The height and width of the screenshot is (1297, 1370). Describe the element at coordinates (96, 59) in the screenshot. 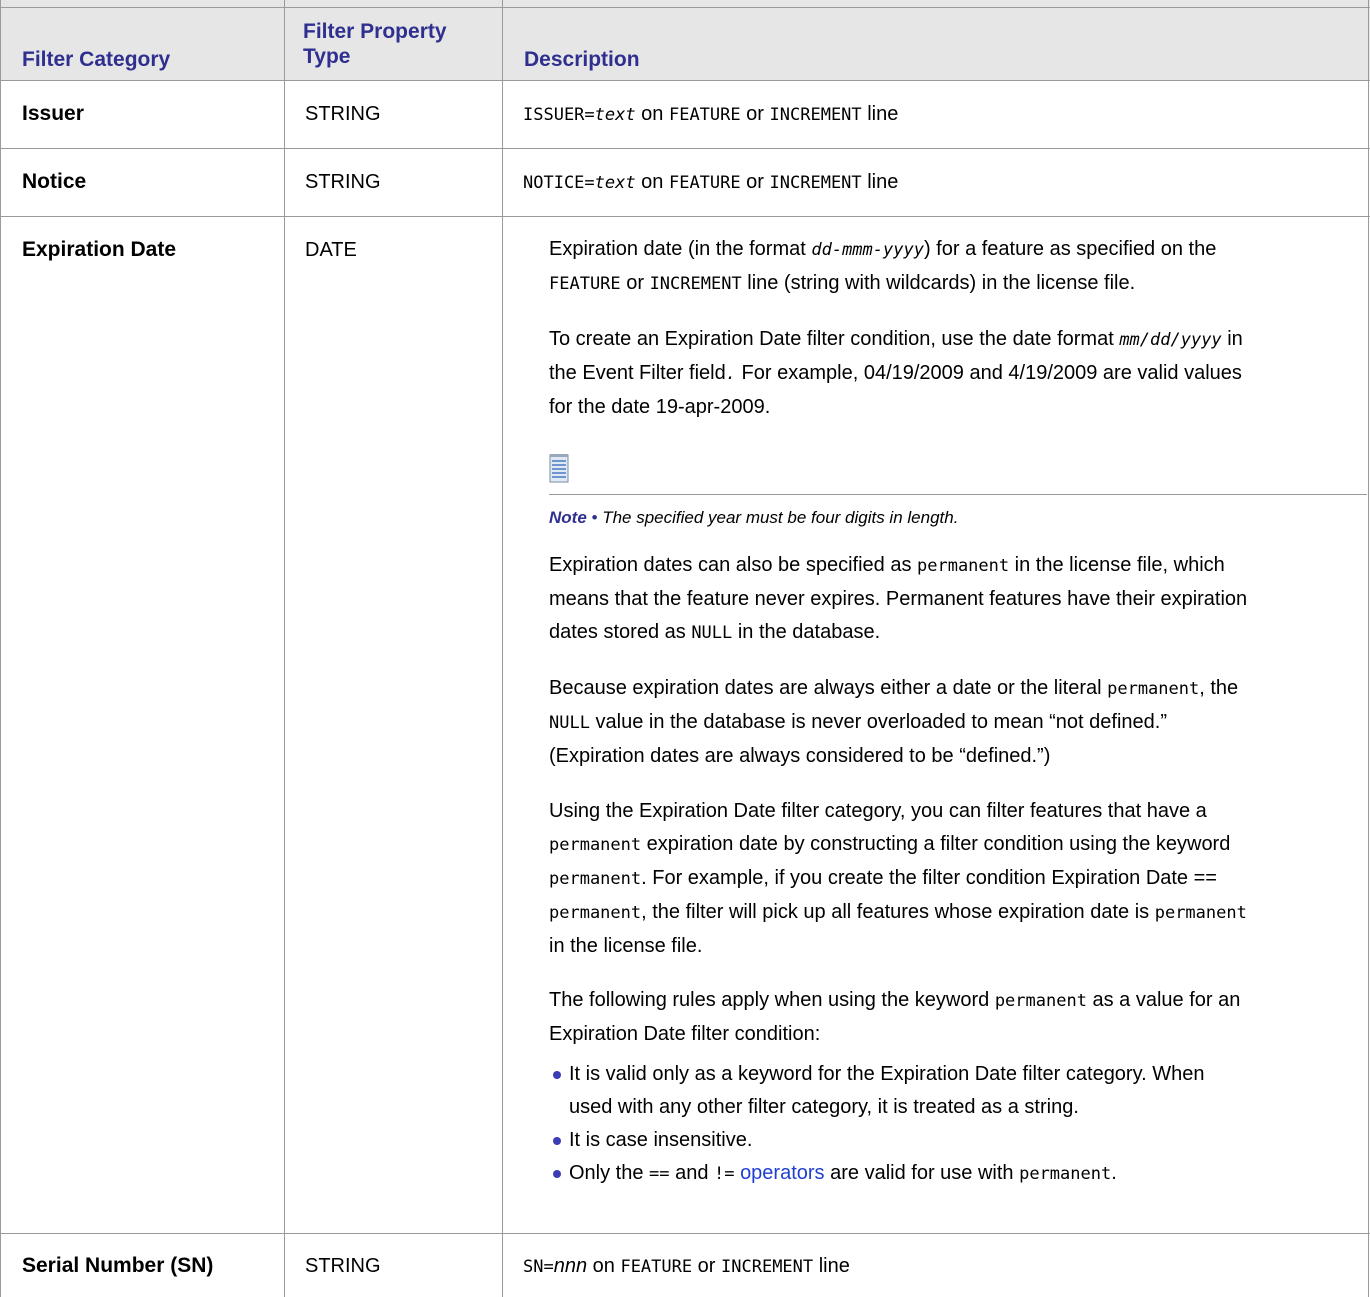

I see `header-filter-category: Filter Category` at that location.